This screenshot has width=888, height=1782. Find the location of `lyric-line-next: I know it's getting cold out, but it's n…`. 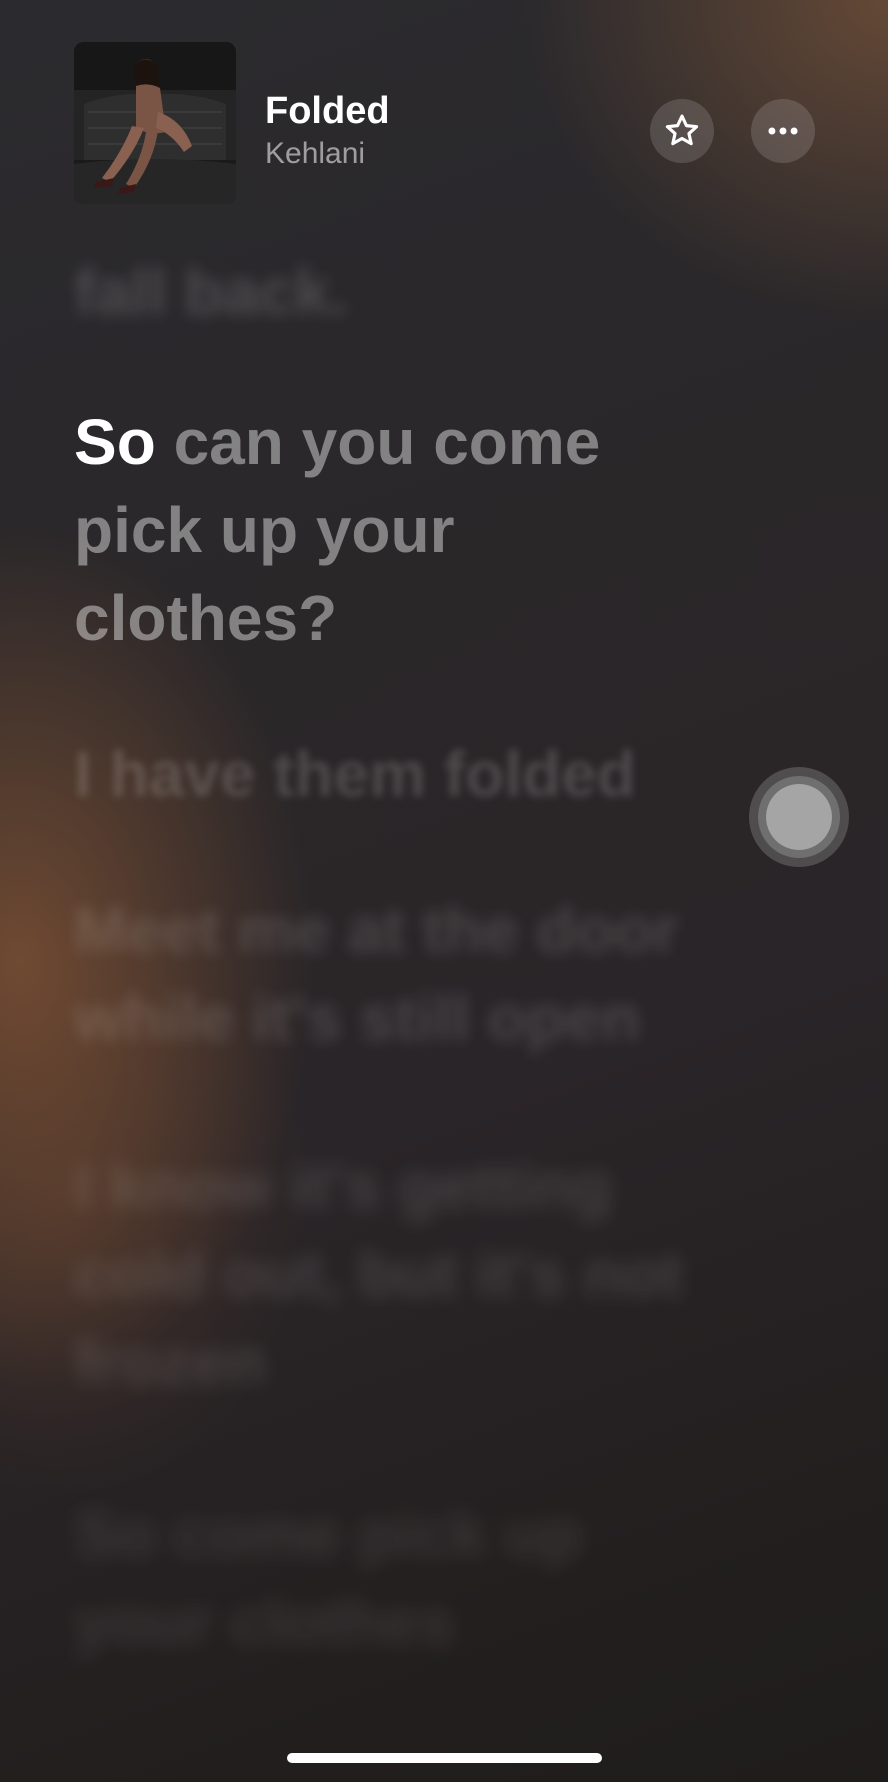

lyric-line-next: I know it's getting cold out, but it's n… is located at coordinates (444, 1274).